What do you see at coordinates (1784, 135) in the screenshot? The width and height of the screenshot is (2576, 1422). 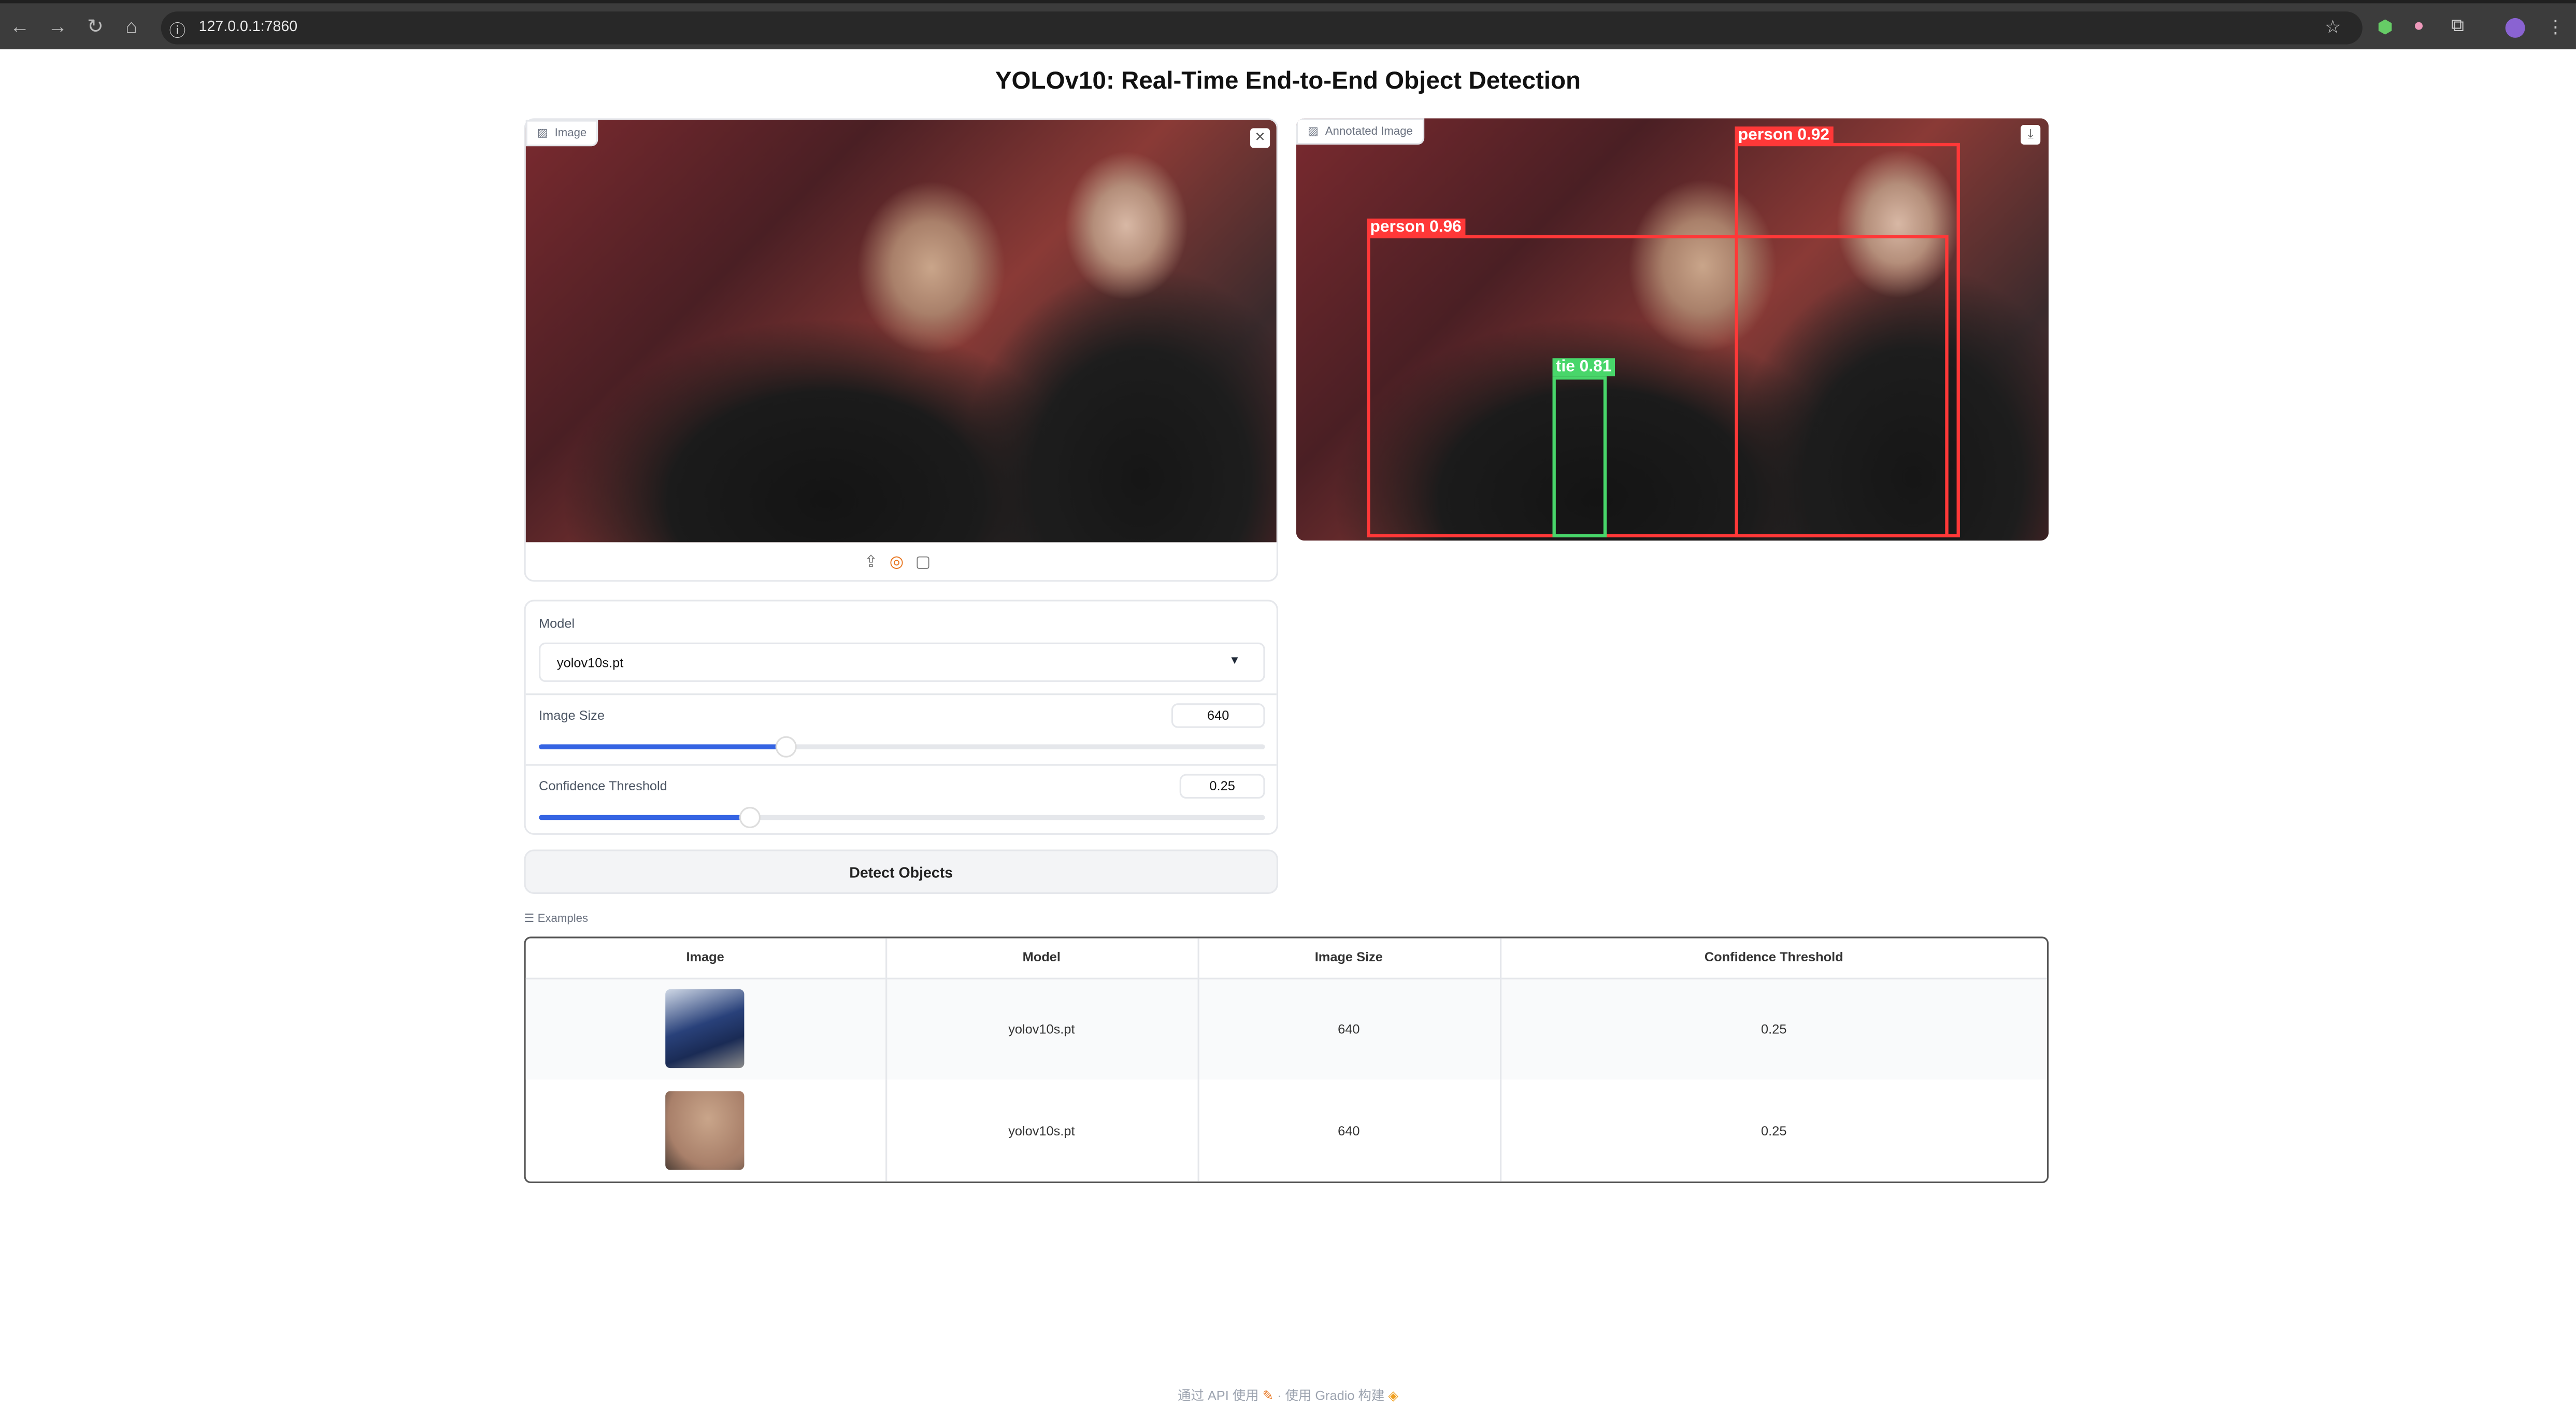 I see `detection-label: person 0.92` at bounding box center [1784, 135].